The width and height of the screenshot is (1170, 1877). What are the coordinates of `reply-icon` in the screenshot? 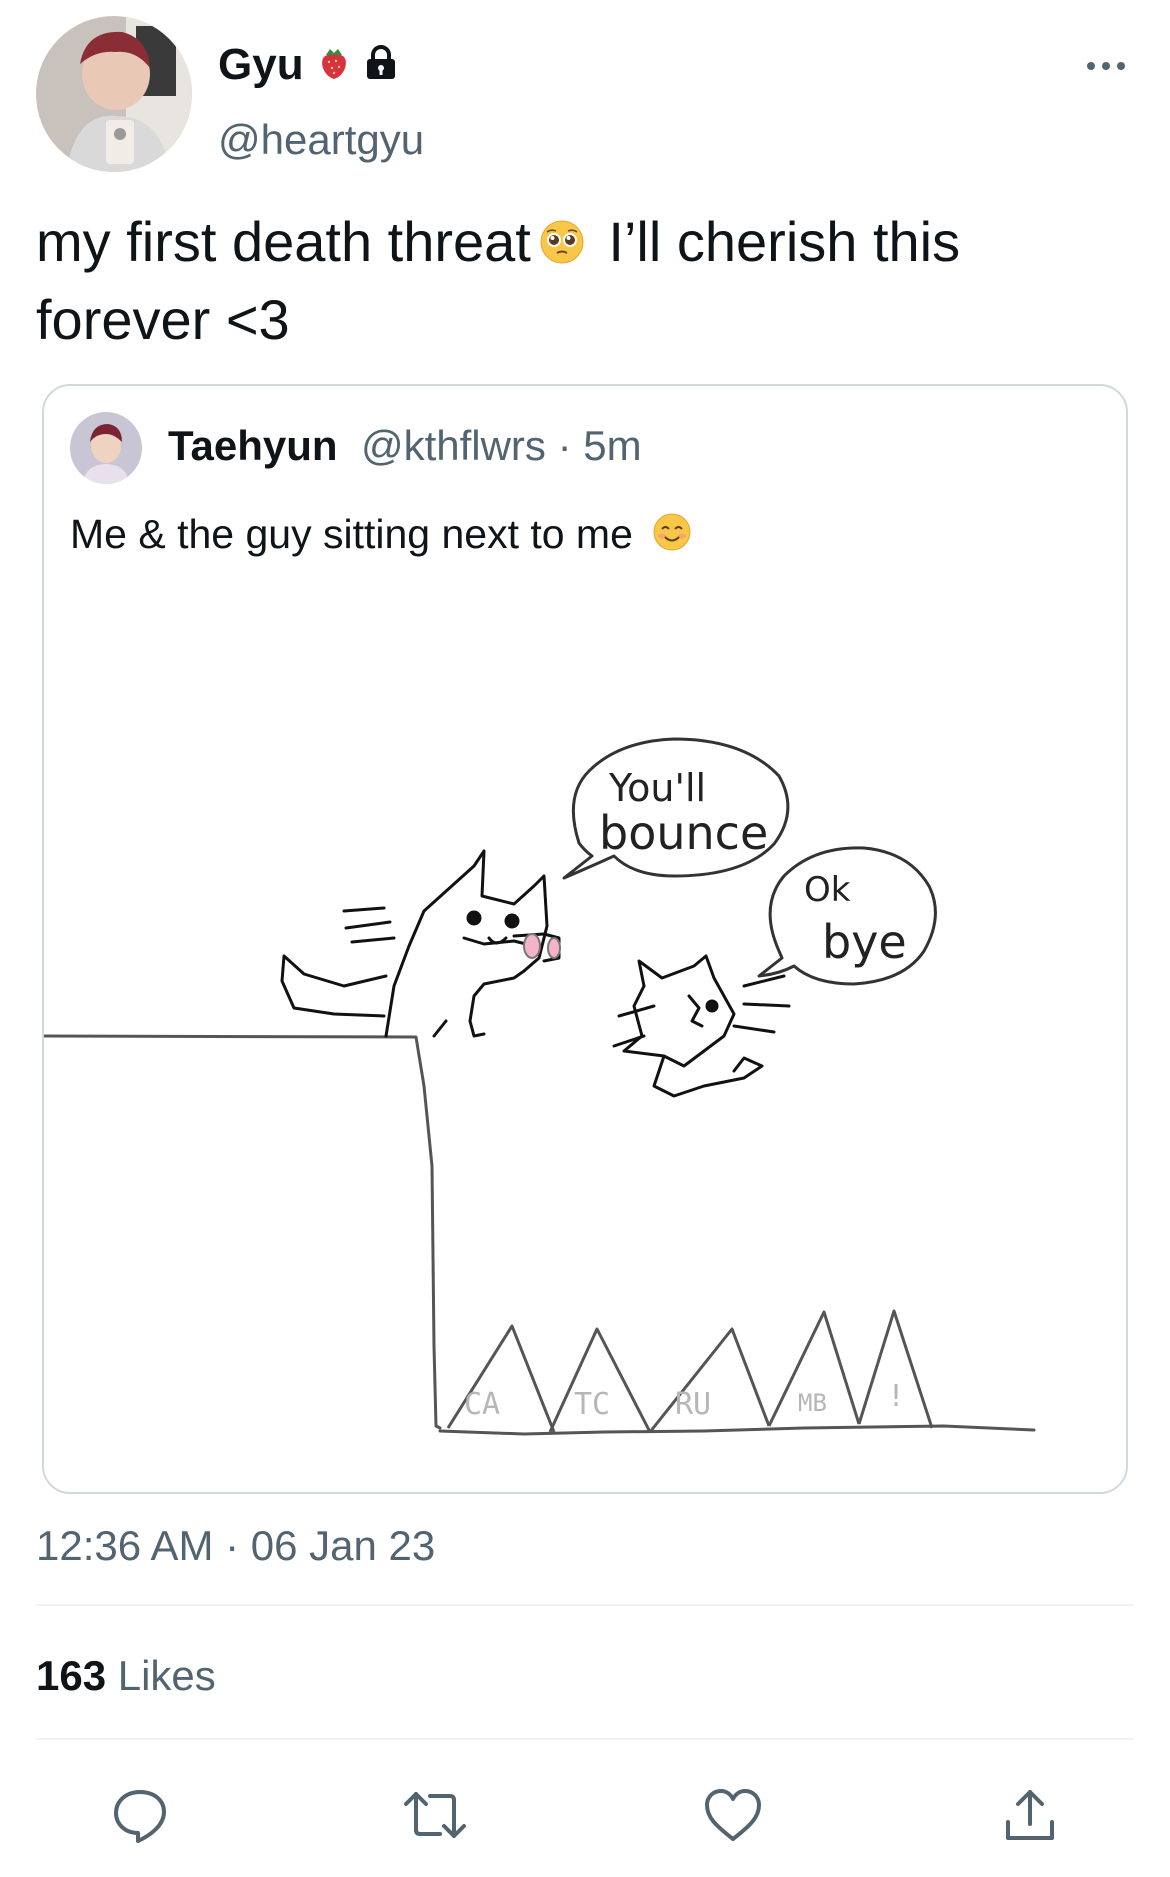 It's located at (140, 1816).